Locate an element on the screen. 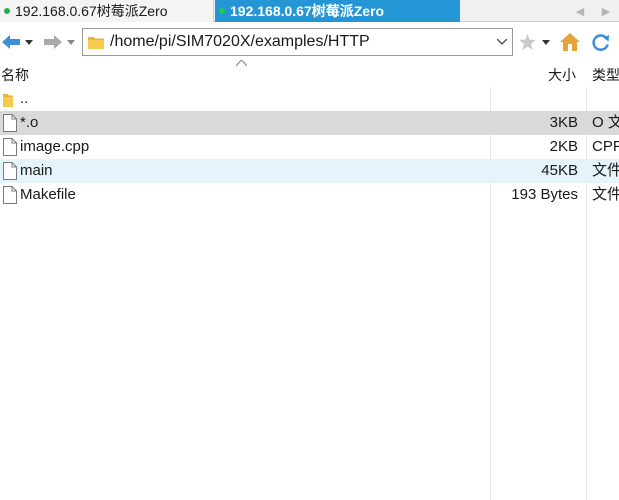  list-item-file: image.cpp 2KB CPP 文件 is located at coordinates (309, 147).